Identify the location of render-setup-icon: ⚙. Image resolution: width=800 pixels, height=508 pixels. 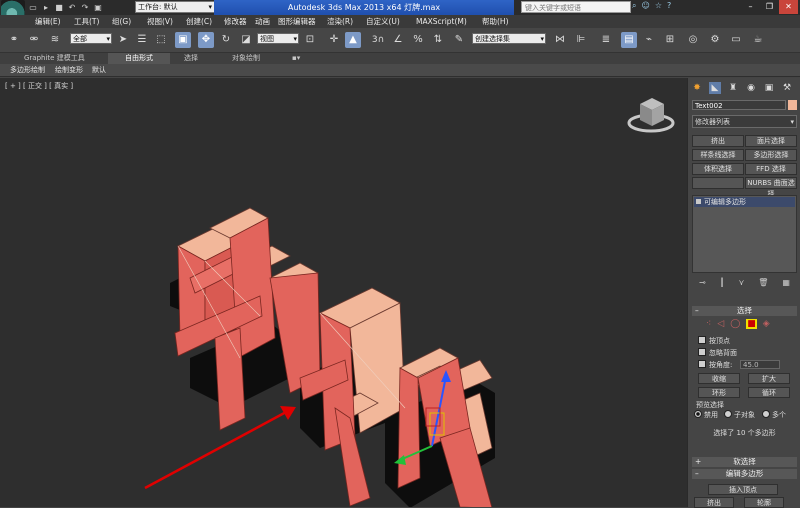
(715, 40).